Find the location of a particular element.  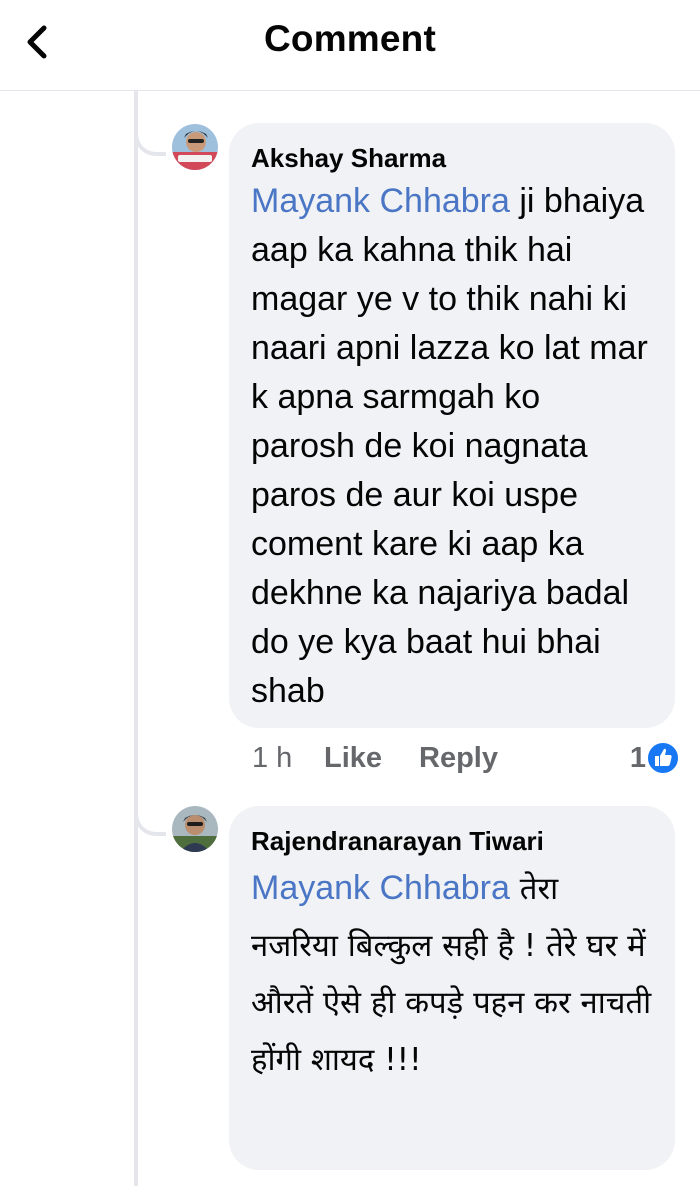

thumbs-up-icon is located at coordinates (663, 758).